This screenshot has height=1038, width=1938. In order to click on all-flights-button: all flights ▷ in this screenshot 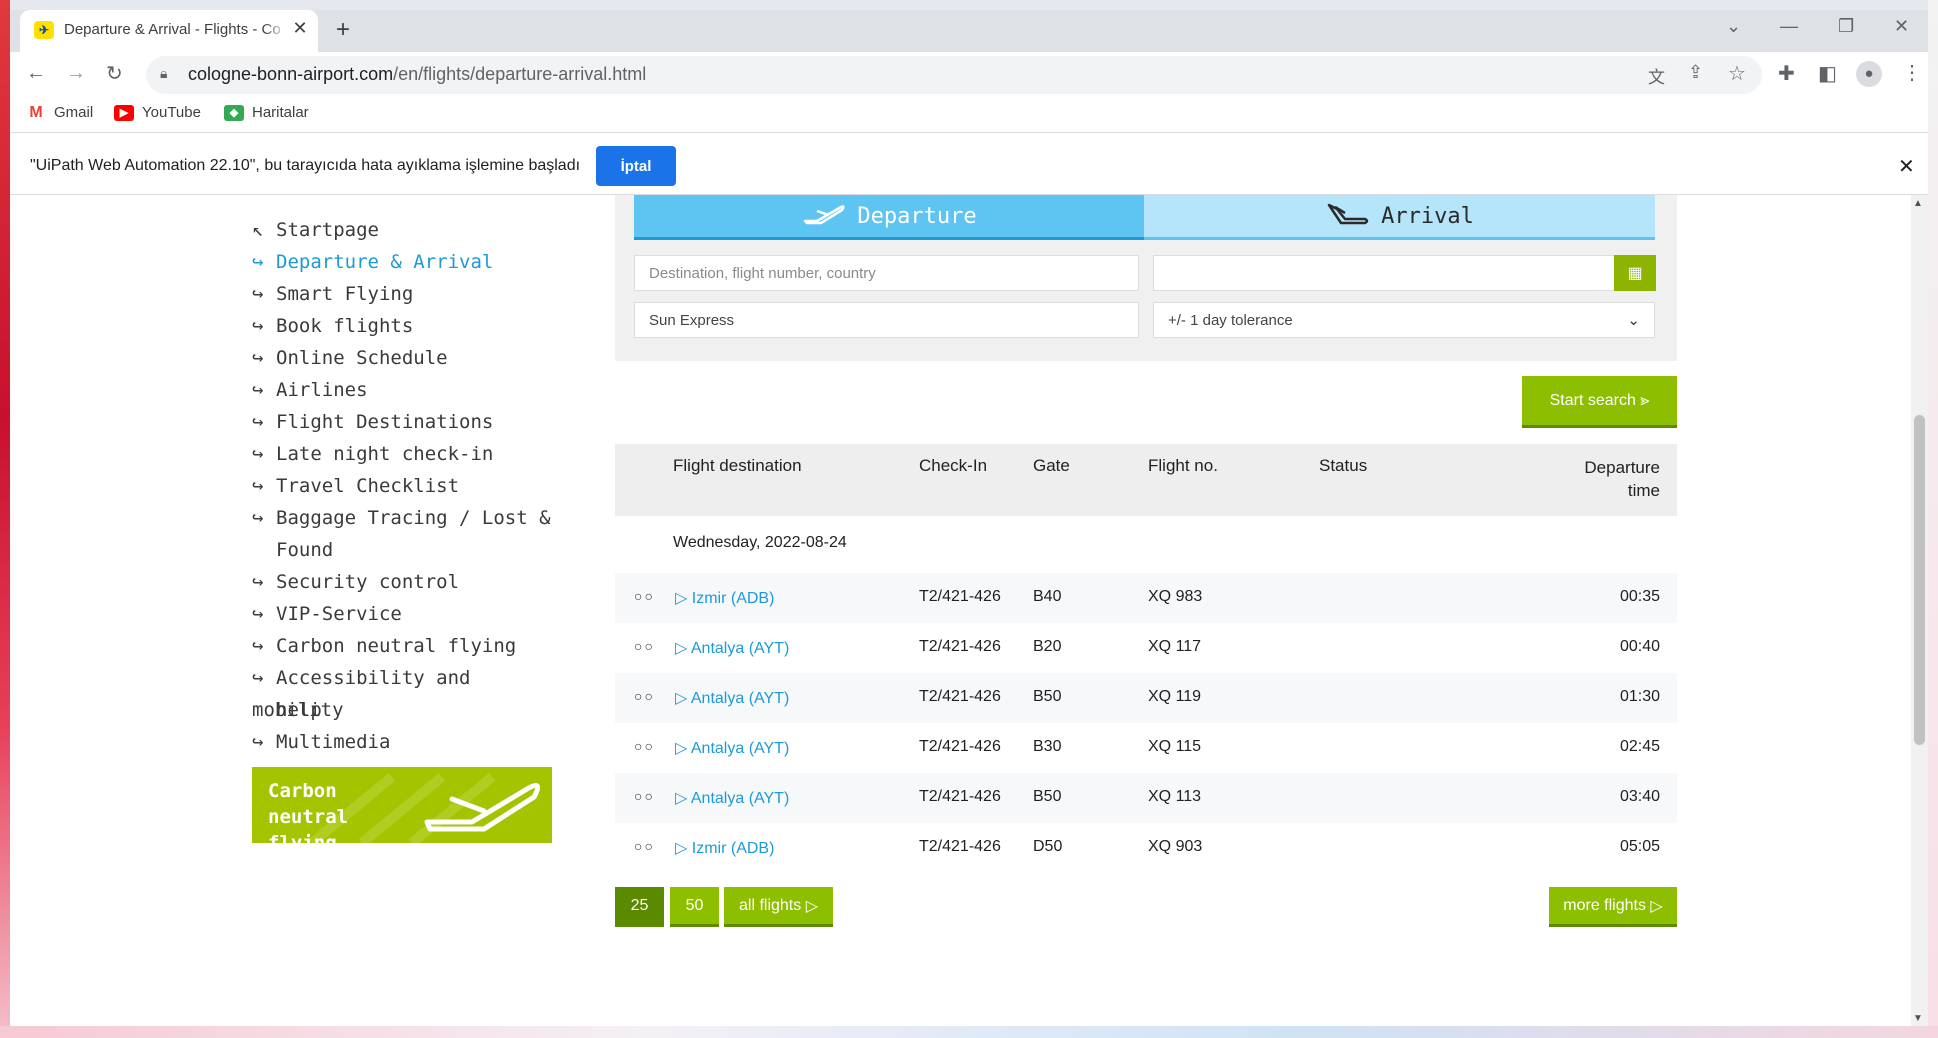, I will do `click(778, 907)`.